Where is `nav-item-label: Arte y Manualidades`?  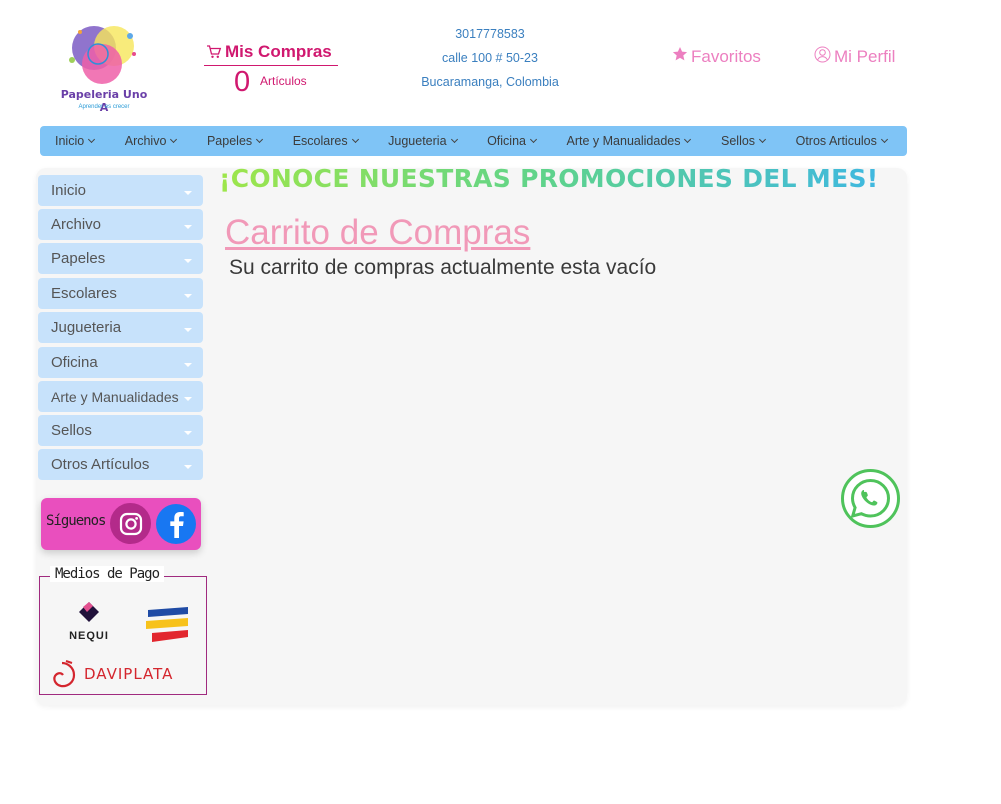
nav-item-label: Arte y Manualidades is located at coordinates (623, 141).